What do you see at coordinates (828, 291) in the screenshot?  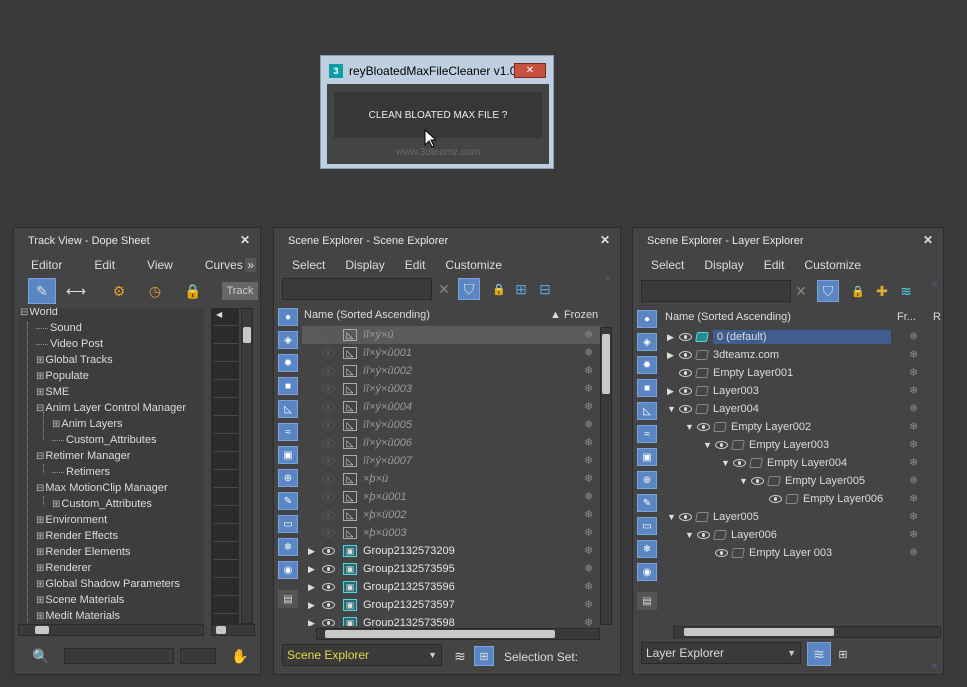 I see `filter-icon: ⛉` at bounding box center [828, 291].